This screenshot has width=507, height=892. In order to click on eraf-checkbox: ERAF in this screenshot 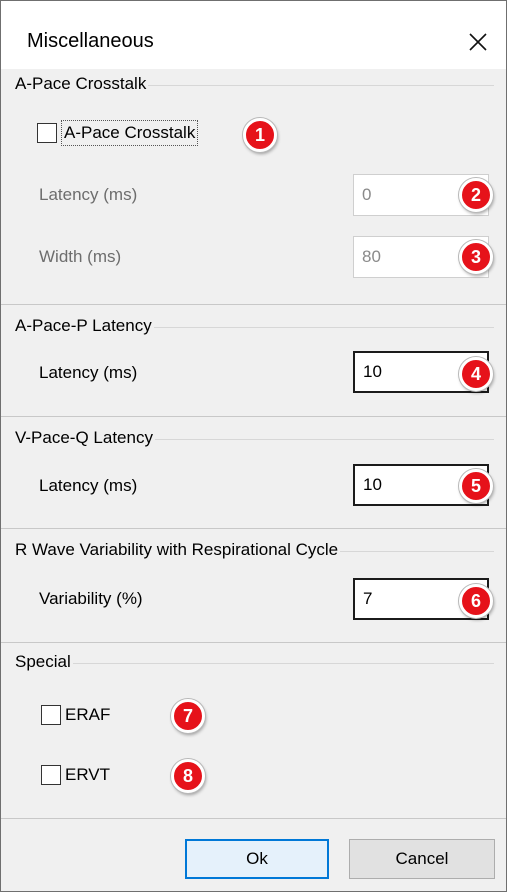, I will do `click(75, 715)`.